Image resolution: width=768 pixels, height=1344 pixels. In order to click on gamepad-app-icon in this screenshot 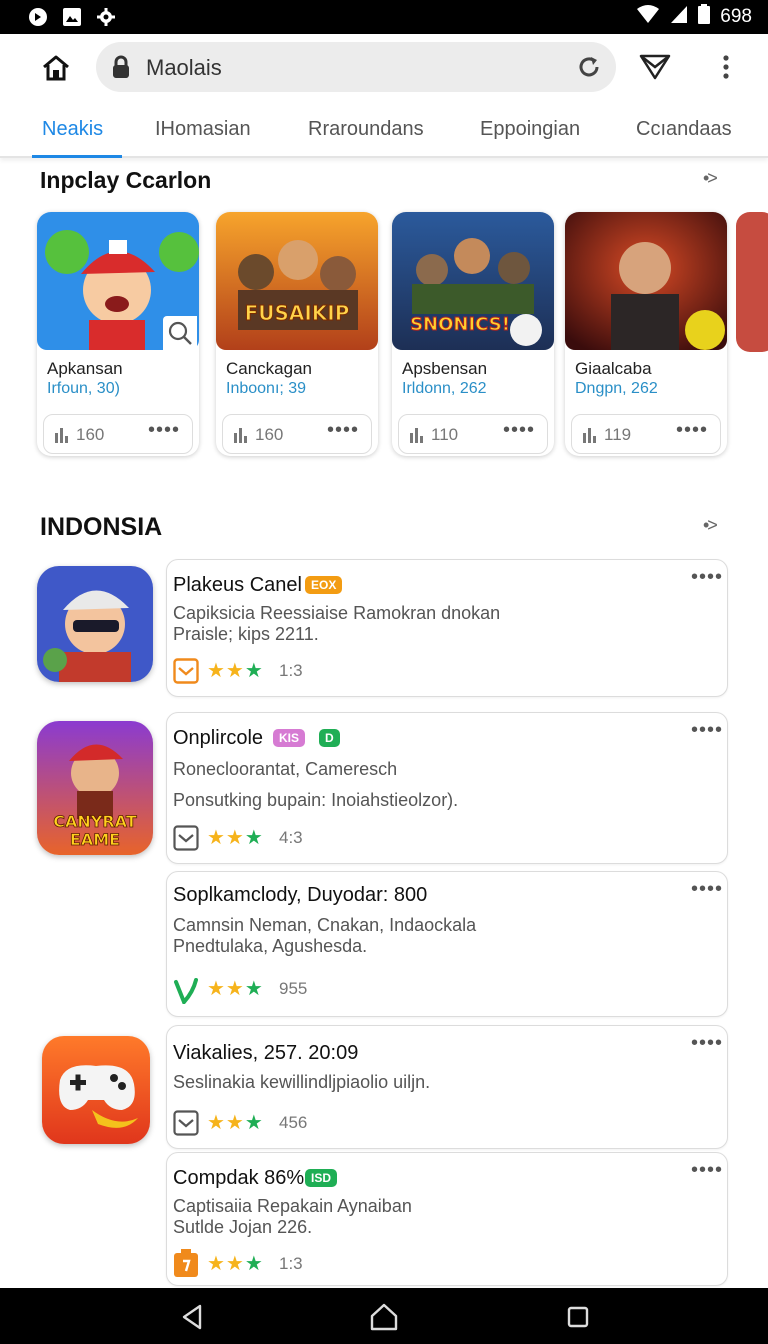, I will do `click(96, 1090)`.